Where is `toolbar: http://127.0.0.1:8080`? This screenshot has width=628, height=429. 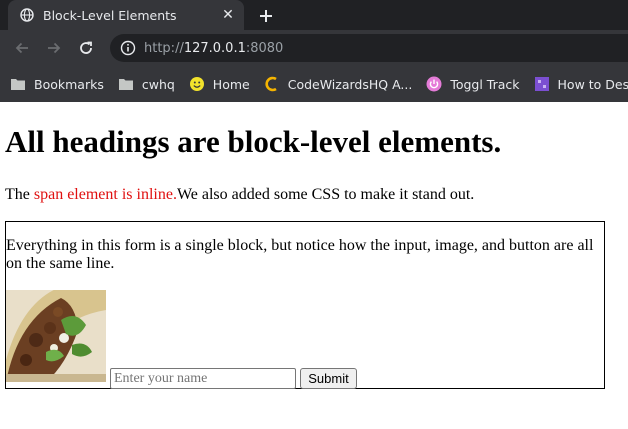
toolbar: http://127.0.0.1:8080 is located at coordinates (314, 48).